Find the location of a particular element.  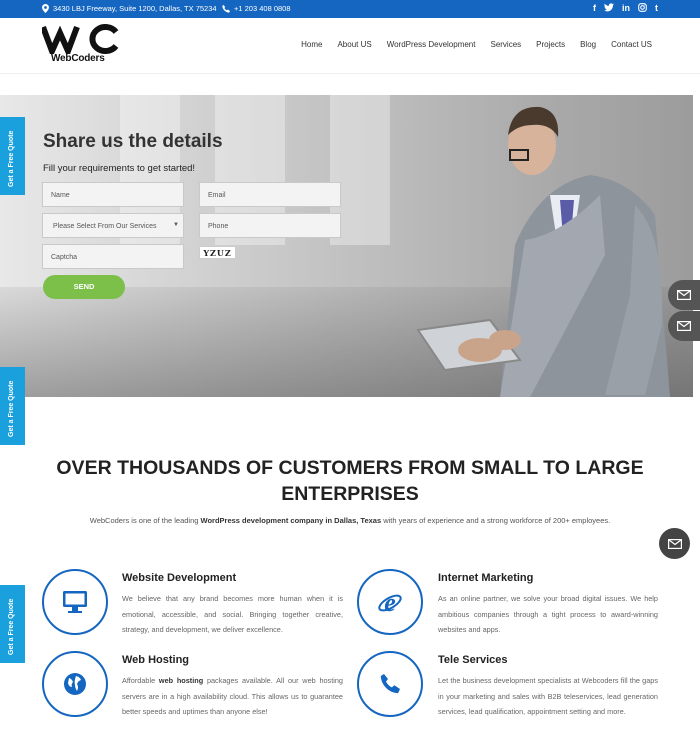

tumblr-icon: t is located at coordinates (656, 8).